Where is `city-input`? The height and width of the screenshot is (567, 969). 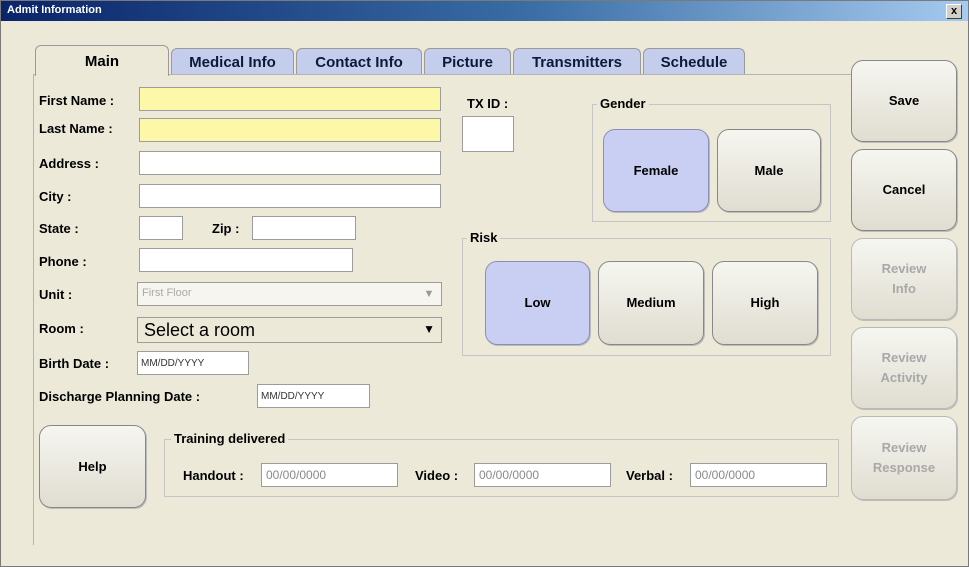 city-input is located at coordinates (290, 196).